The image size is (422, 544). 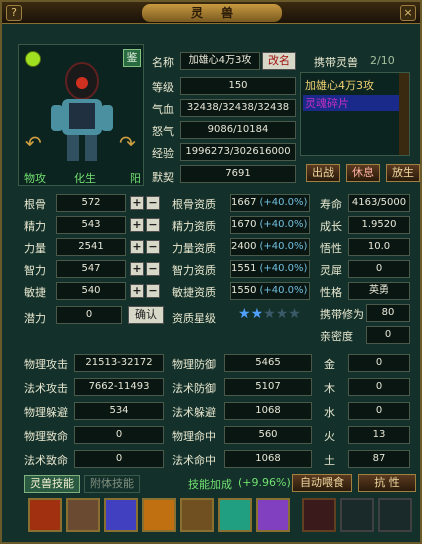 What do you see at coordinates (91, 225) in the screenshot?
I see `attr-value: 543` at bounding box center [91, 225].